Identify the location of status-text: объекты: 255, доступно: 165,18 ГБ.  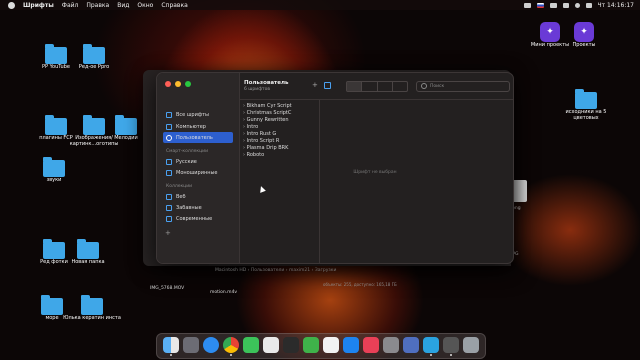
(360, 284).